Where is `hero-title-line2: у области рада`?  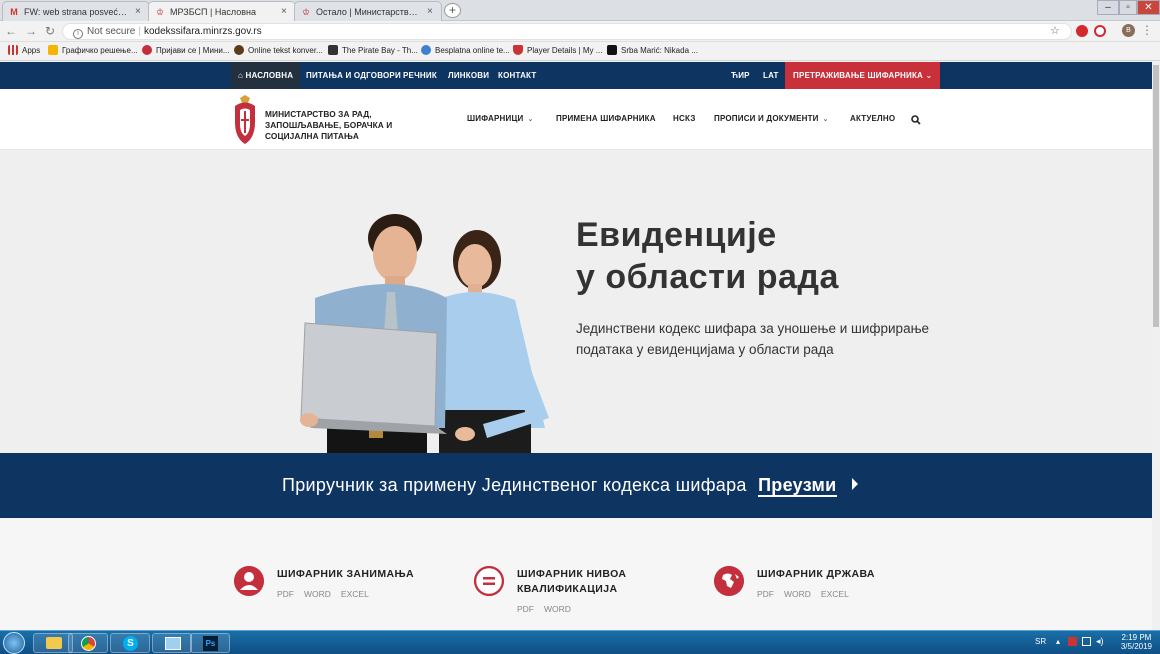 hero-title-line2: у области рада is located at coordinates (707, 277).